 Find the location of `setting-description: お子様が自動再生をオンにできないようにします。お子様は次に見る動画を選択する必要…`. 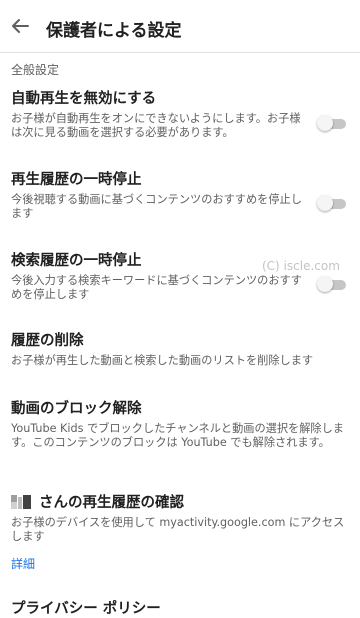

setting-description: お子様が自動再生をオンにできないようにします。お子様は次に見る動画を選択する必要… is located at coordinates (156, 125).